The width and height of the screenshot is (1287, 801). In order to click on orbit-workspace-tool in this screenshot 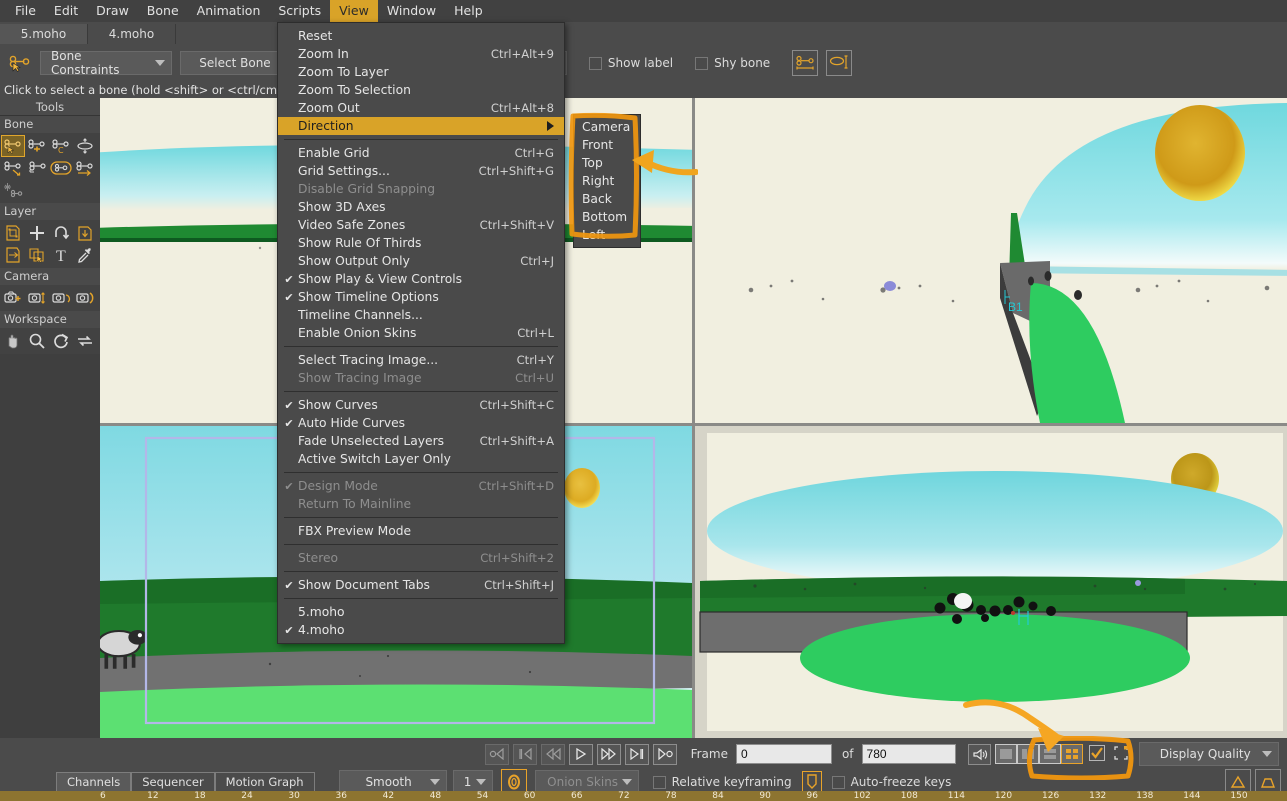, I will do `click(85, 341)`.